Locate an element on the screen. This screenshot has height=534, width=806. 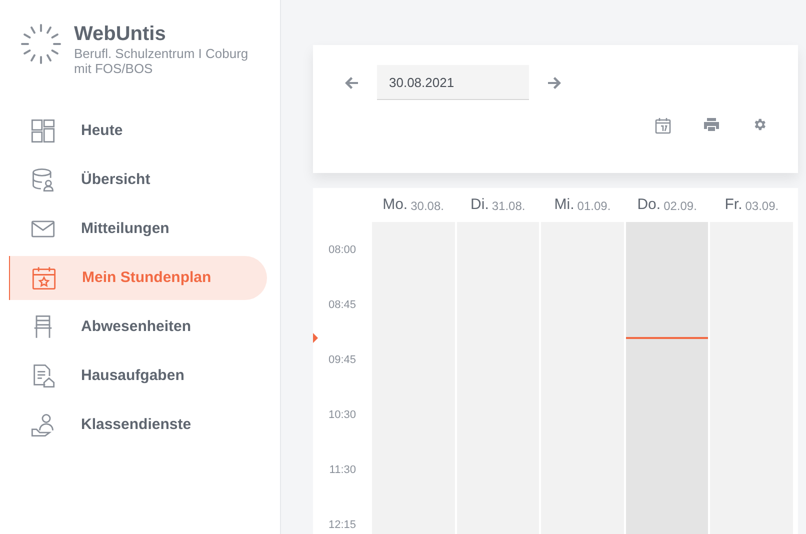
day-name: Mo. is located at coordinates (395, 204).